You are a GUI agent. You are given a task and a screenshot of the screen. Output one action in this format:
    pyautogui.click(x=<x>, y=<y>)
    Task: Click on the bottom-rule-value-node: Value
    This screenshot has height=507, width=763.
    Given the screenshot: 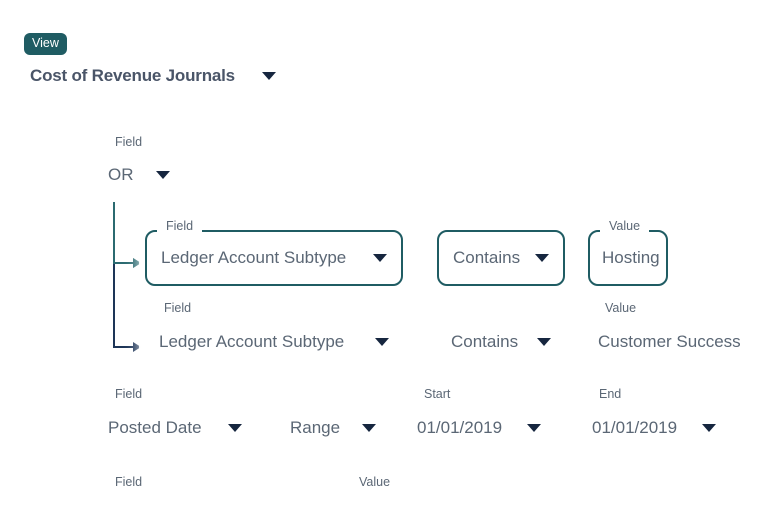 What is the action you would take?
    pyautogui.click(x=404, y=489)
    